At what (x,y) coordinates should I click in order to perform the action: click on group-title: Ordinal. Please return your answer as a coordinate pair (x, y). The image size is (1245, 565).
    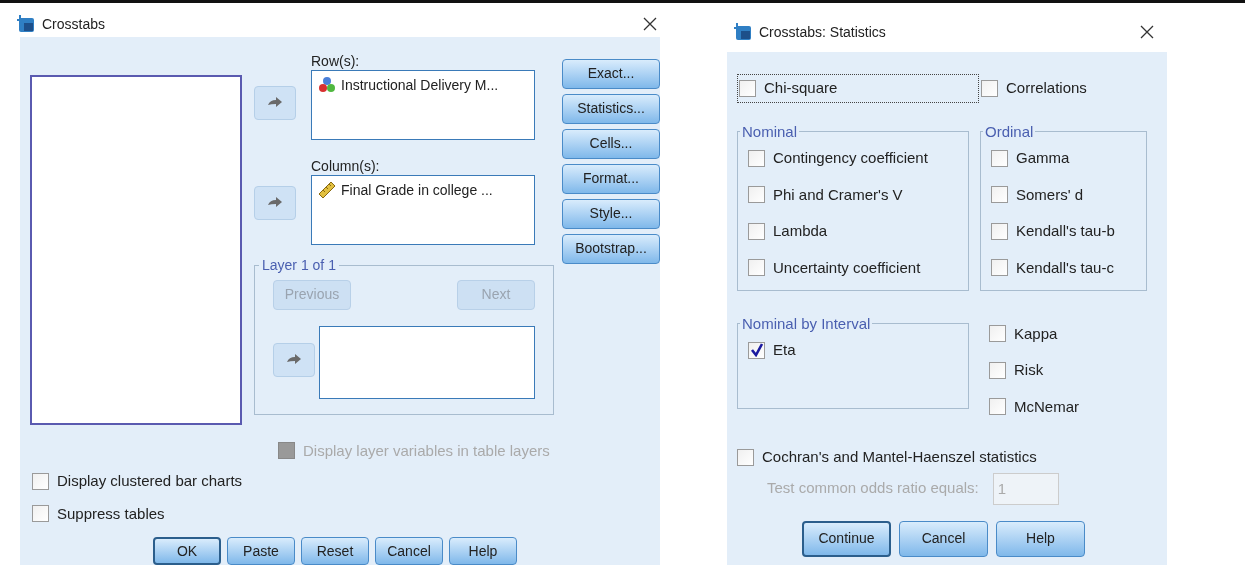
    Looking at the image, I should click on (1009, 131).